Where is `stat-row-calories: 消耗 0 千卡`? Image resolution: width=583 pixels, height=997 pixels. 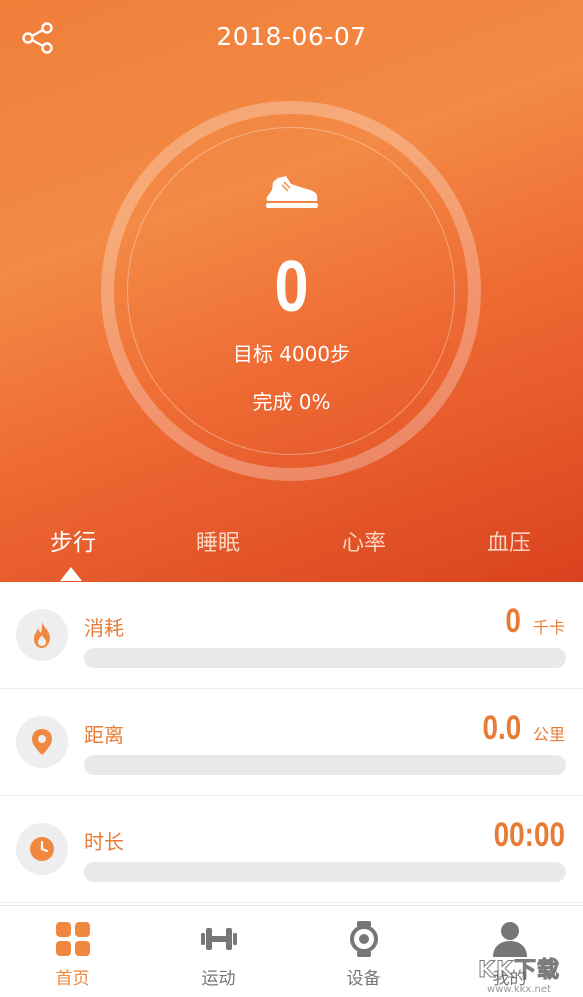 stat-row-calories: 消耗 0 千卡 is located at coordinates (291, 635).